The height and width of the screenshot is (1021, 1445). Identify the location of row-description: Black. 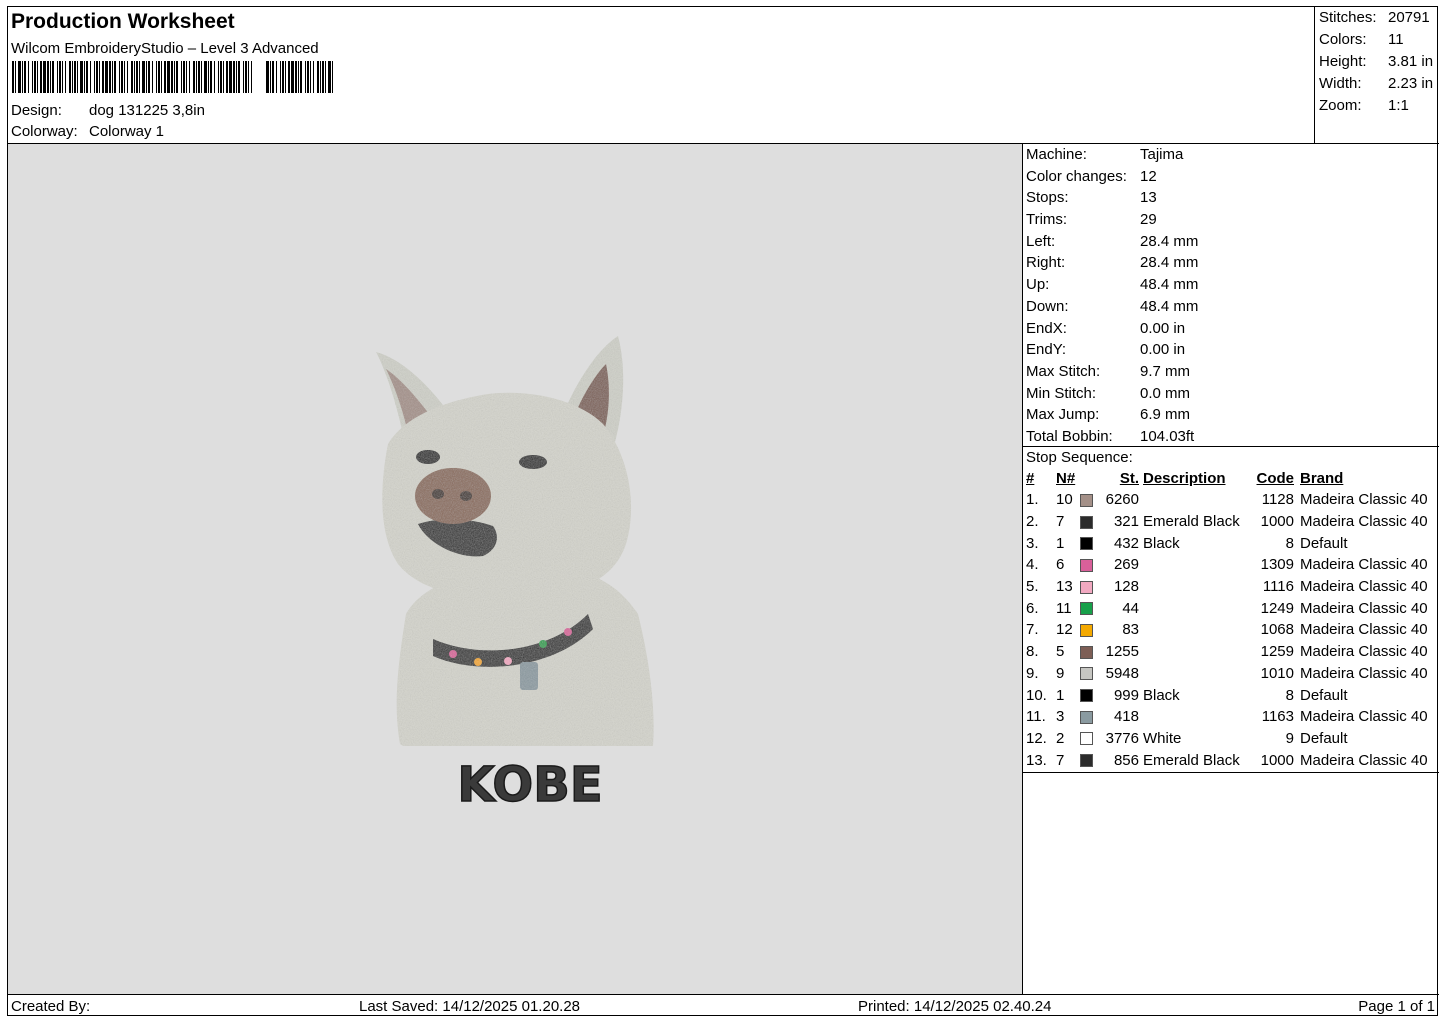
(1161, 695).